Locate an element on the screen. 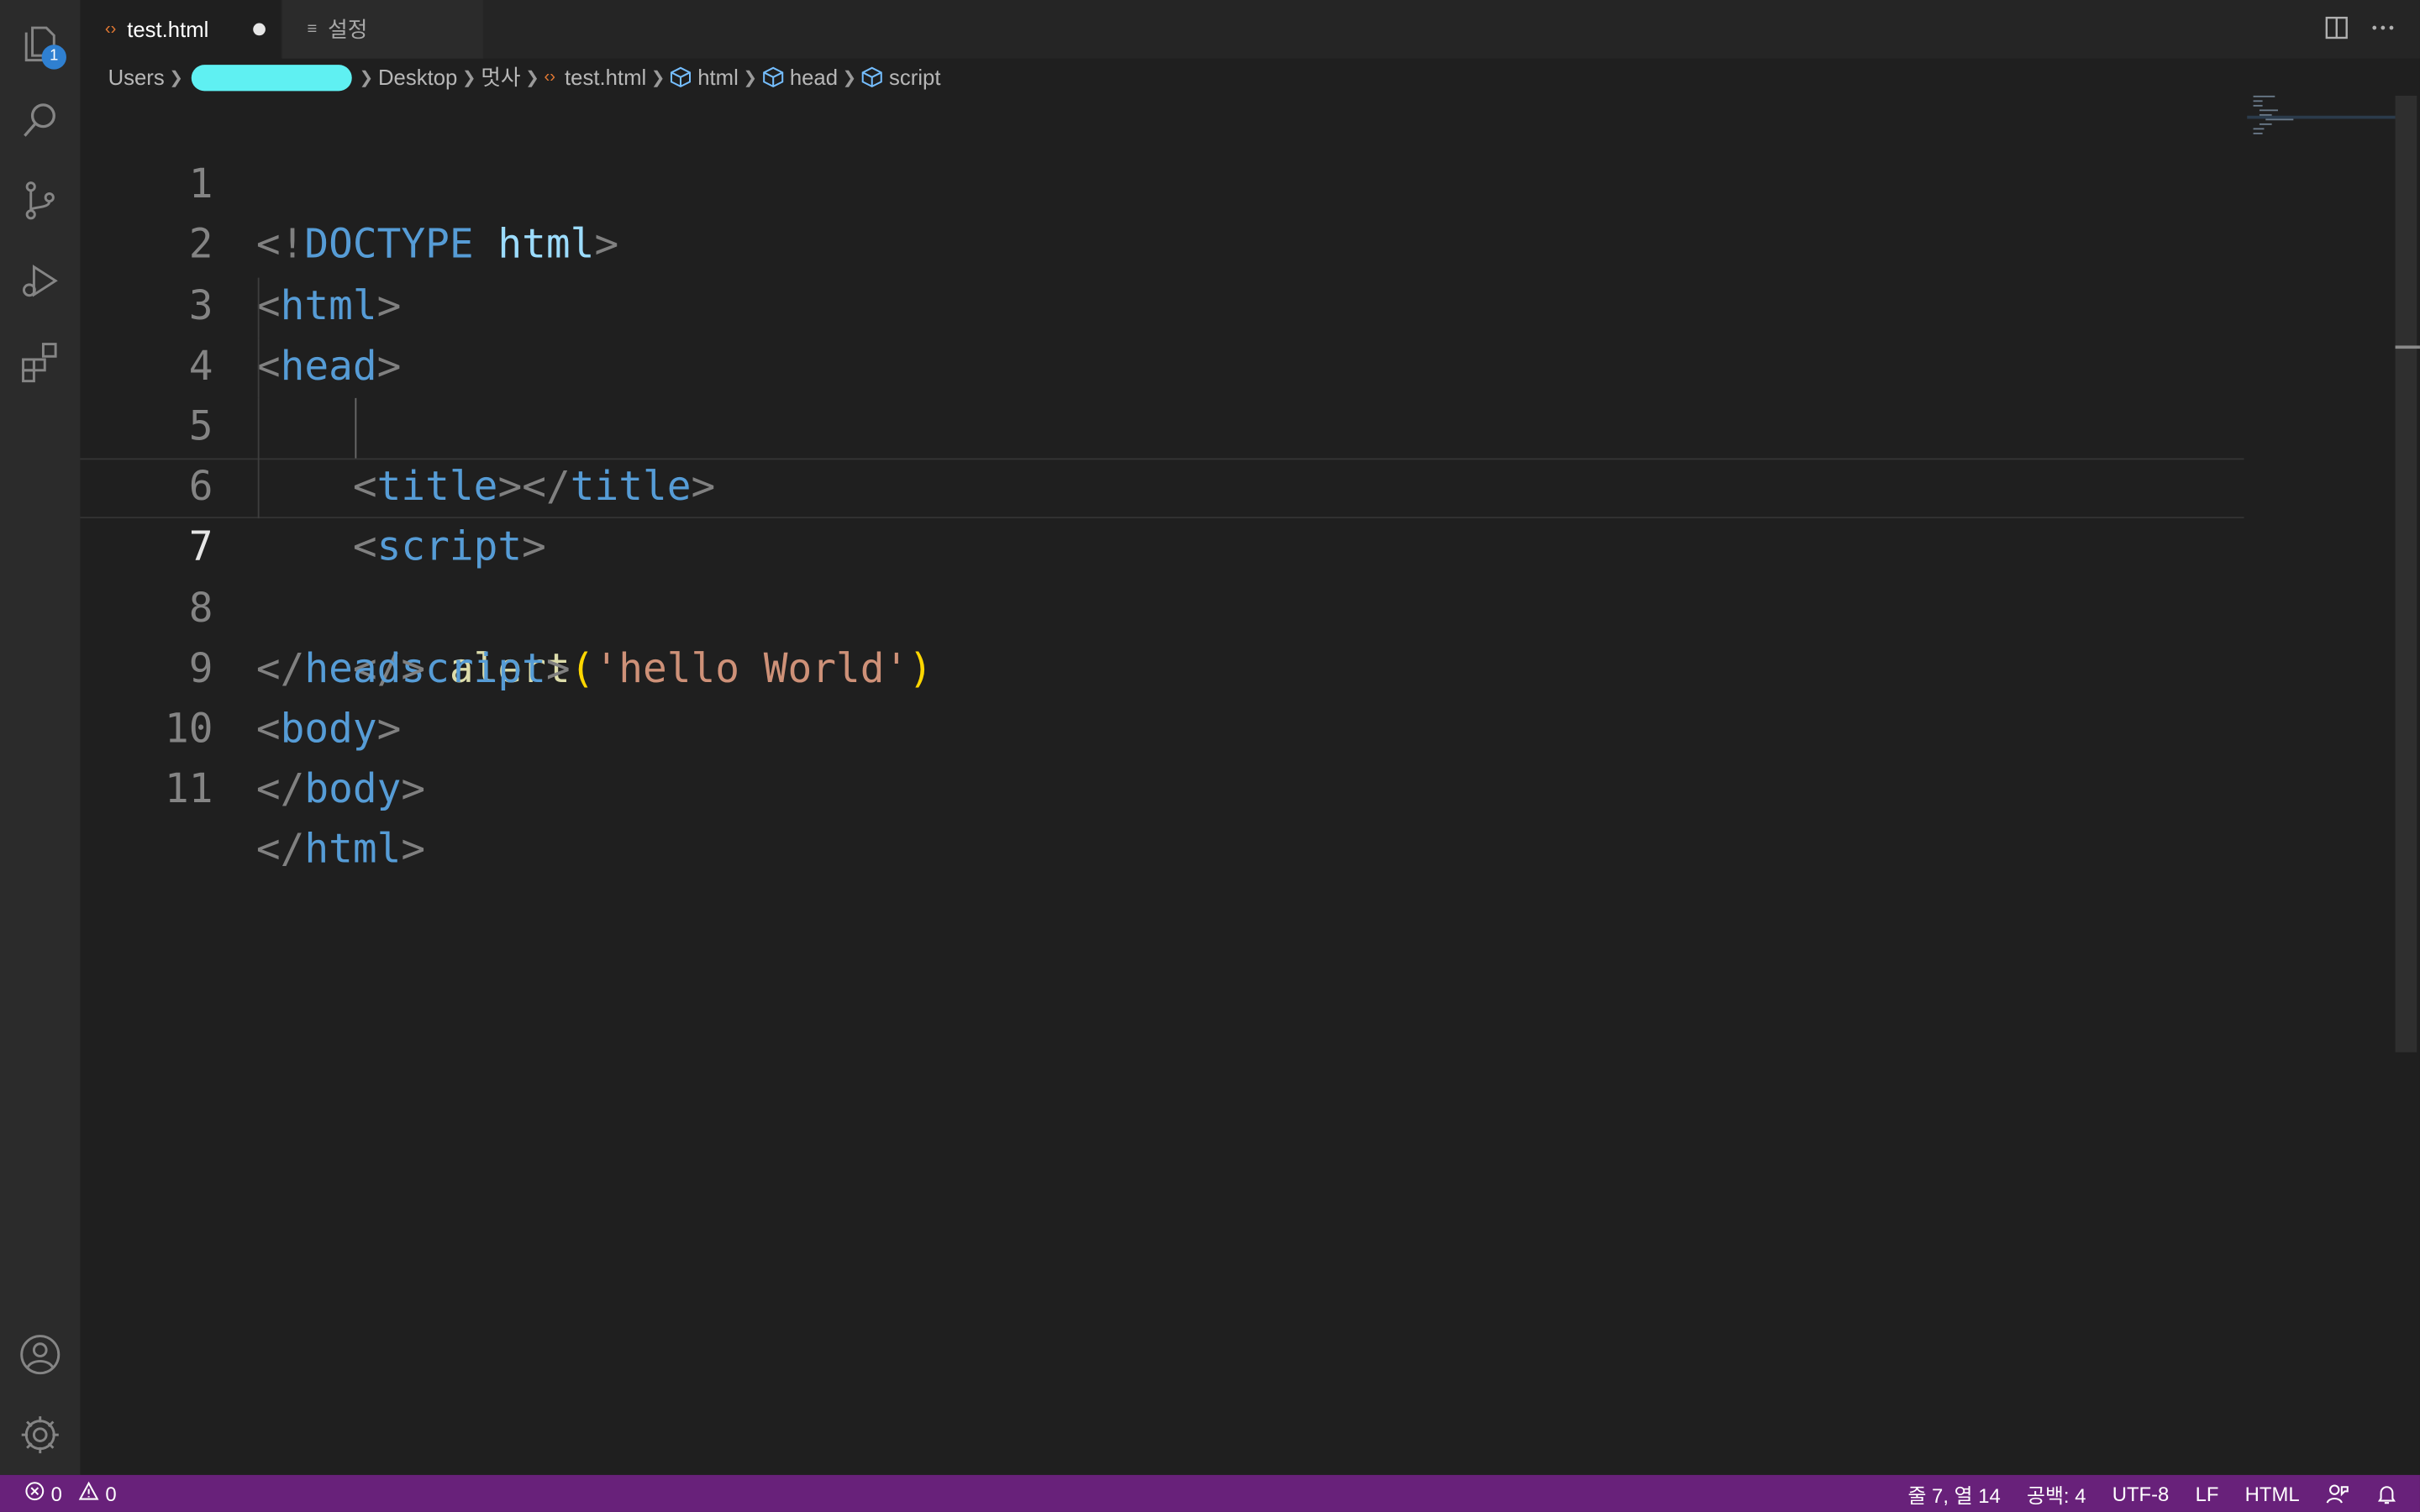 This screenshot has width=2420, height=1512. activity-bar: 1 is located at coordinates (40, 737).